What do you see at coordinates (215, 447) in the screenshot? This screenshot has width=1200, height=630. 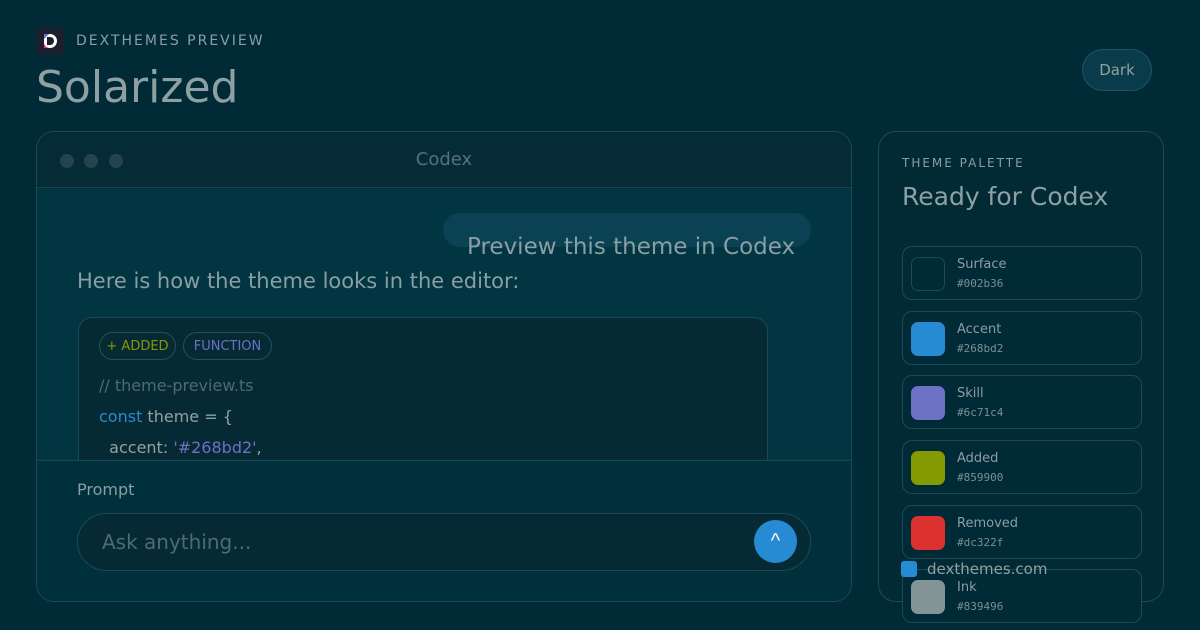 I see `code-string: '#268bd2'` at bounding box center [215, 447].